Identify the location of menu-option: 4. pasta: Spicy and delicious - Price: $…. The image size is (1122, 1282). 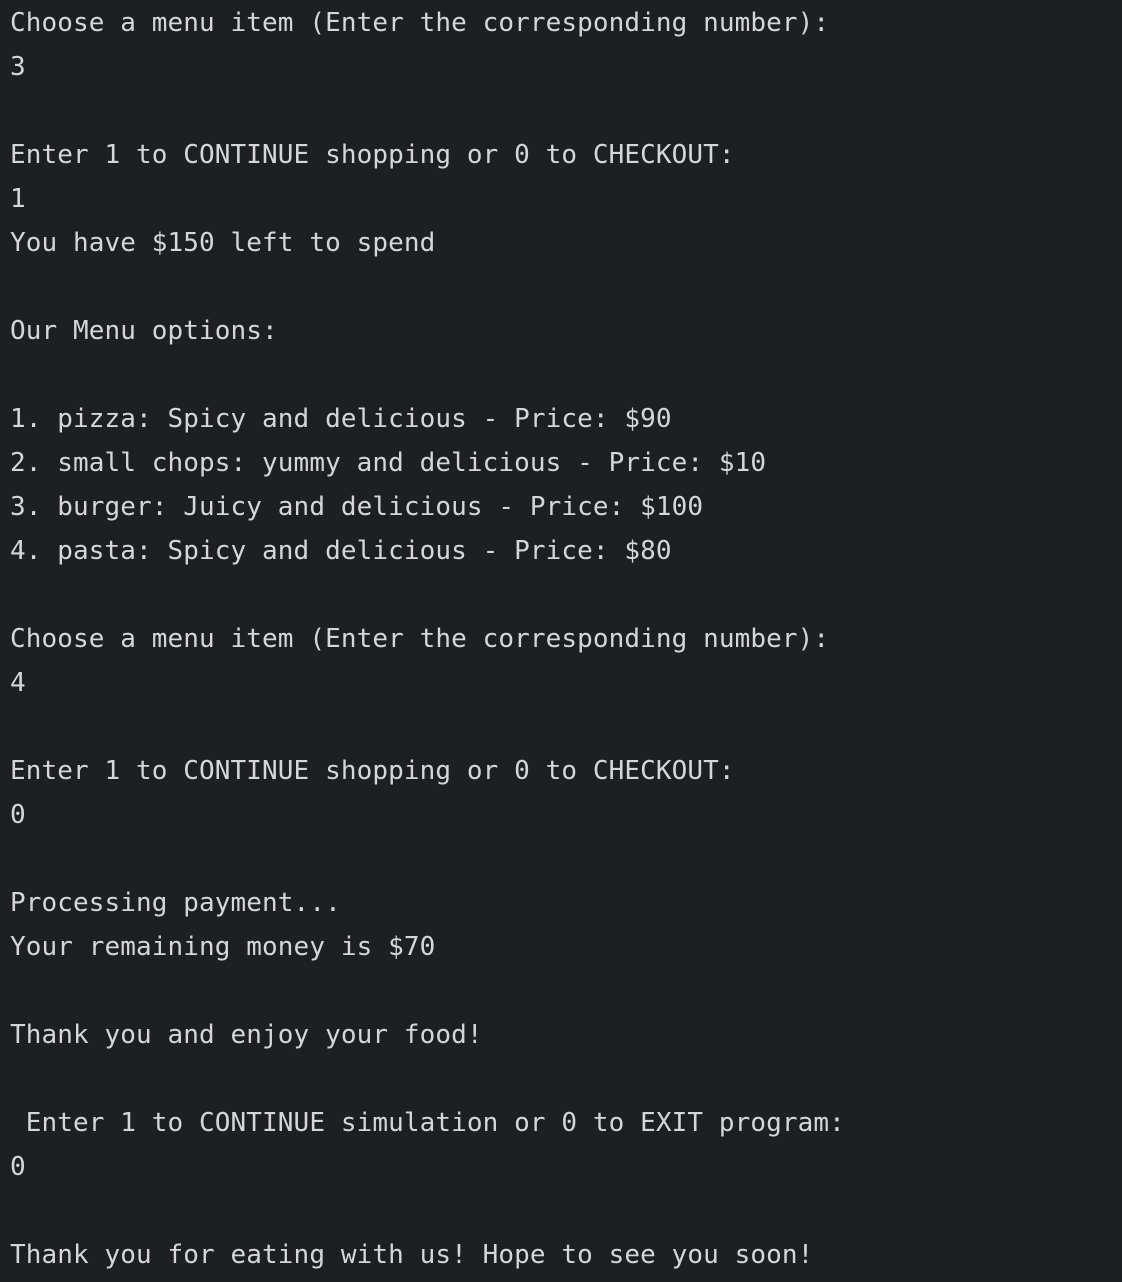
(341, 551).